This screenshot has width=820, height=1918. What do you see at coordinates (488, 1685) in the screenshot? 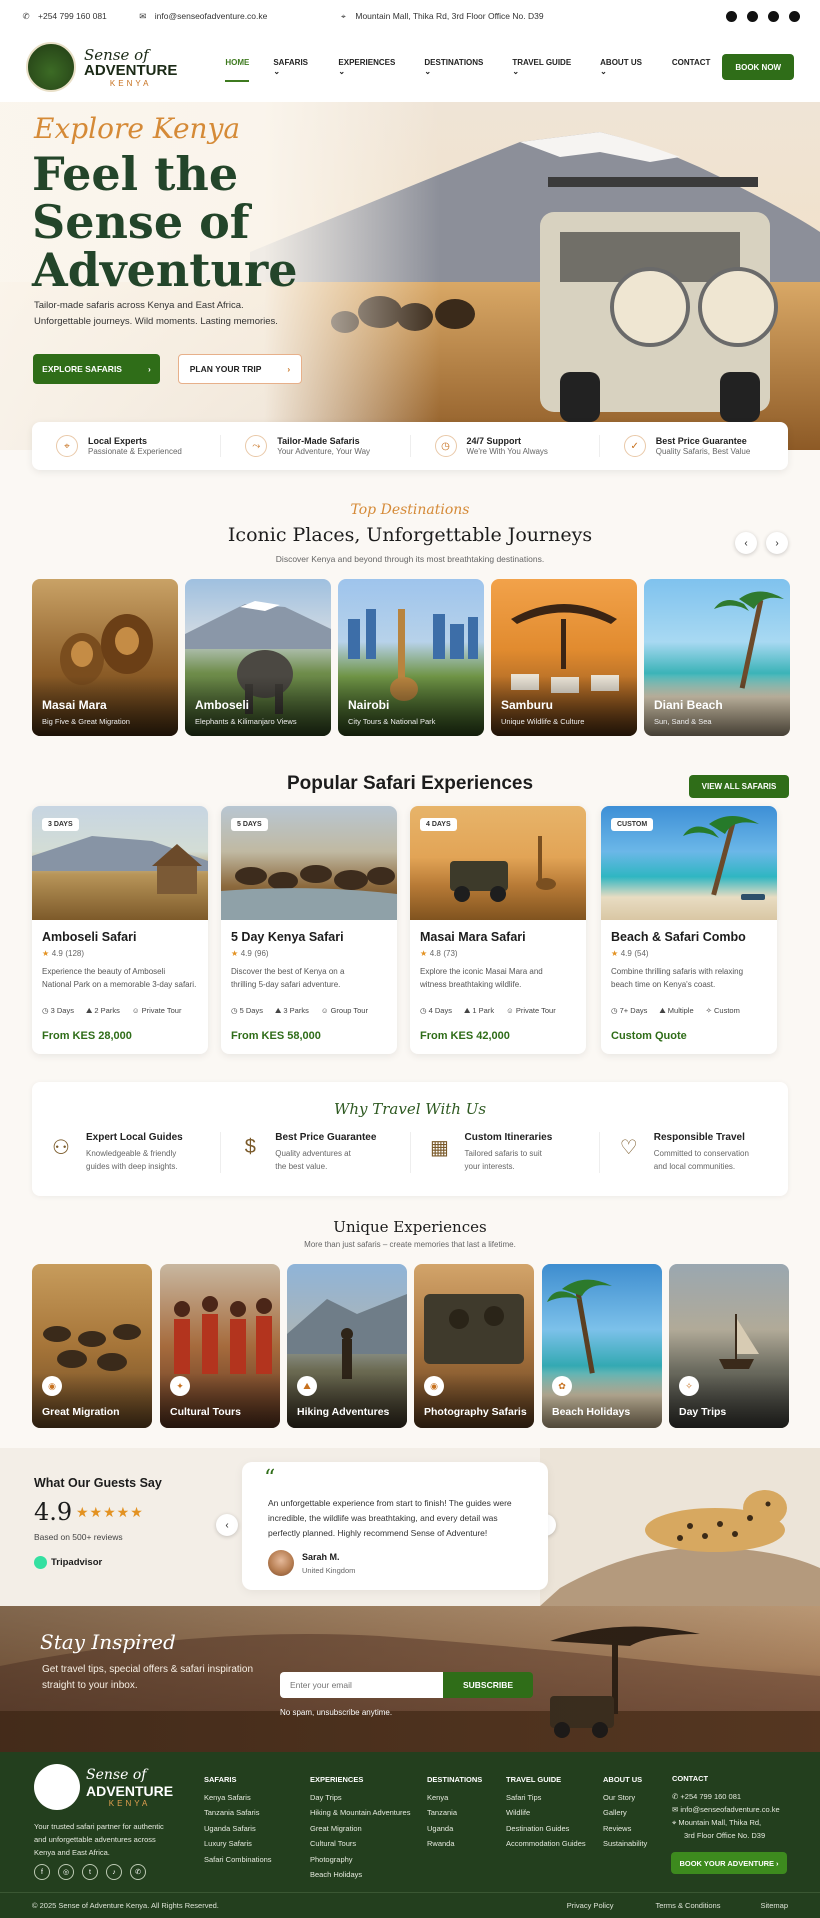
I see `subscribe-button: SUBSCRIBE` at bounding box center [488, 1685].